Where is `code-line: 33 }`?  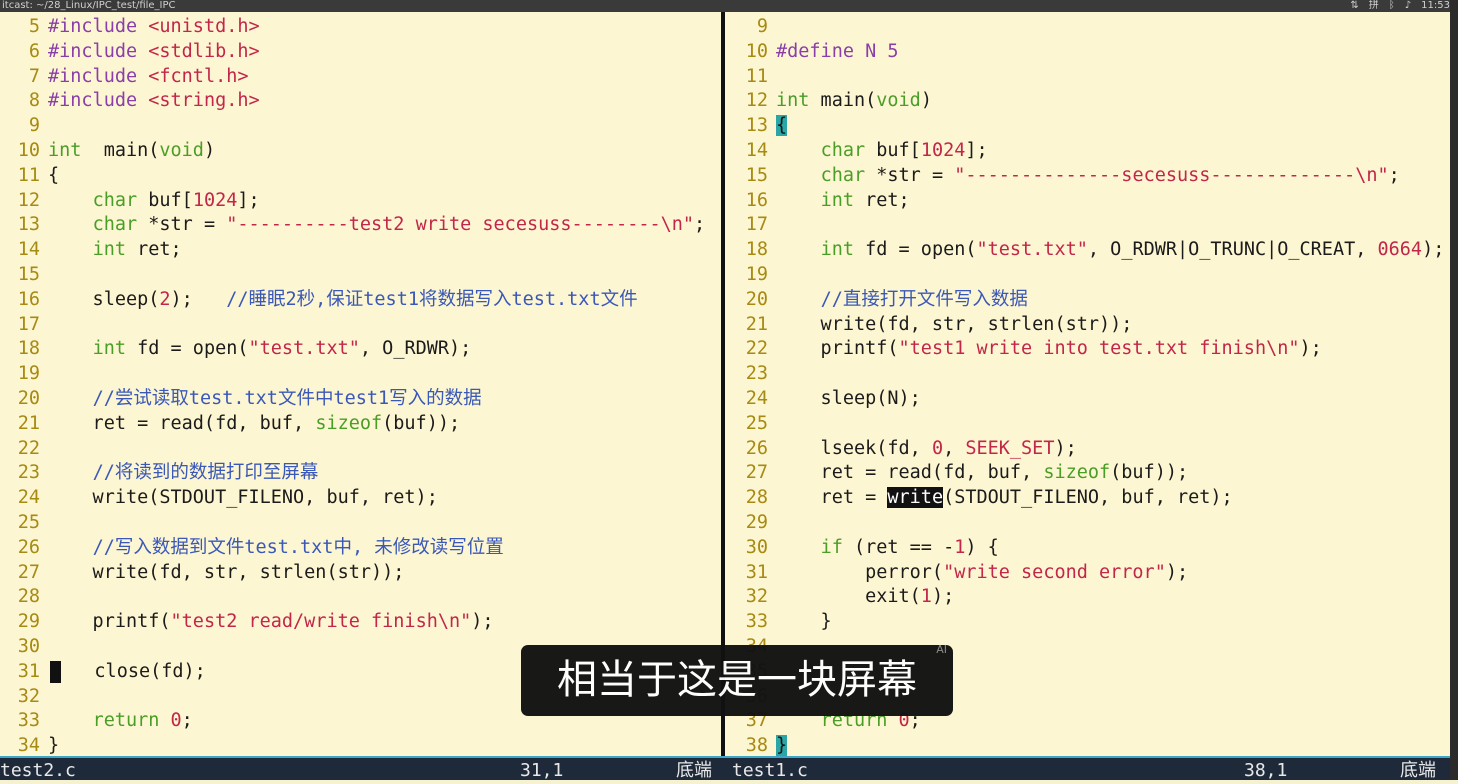 code-line: 33 } is located at coordinates (780, 621).